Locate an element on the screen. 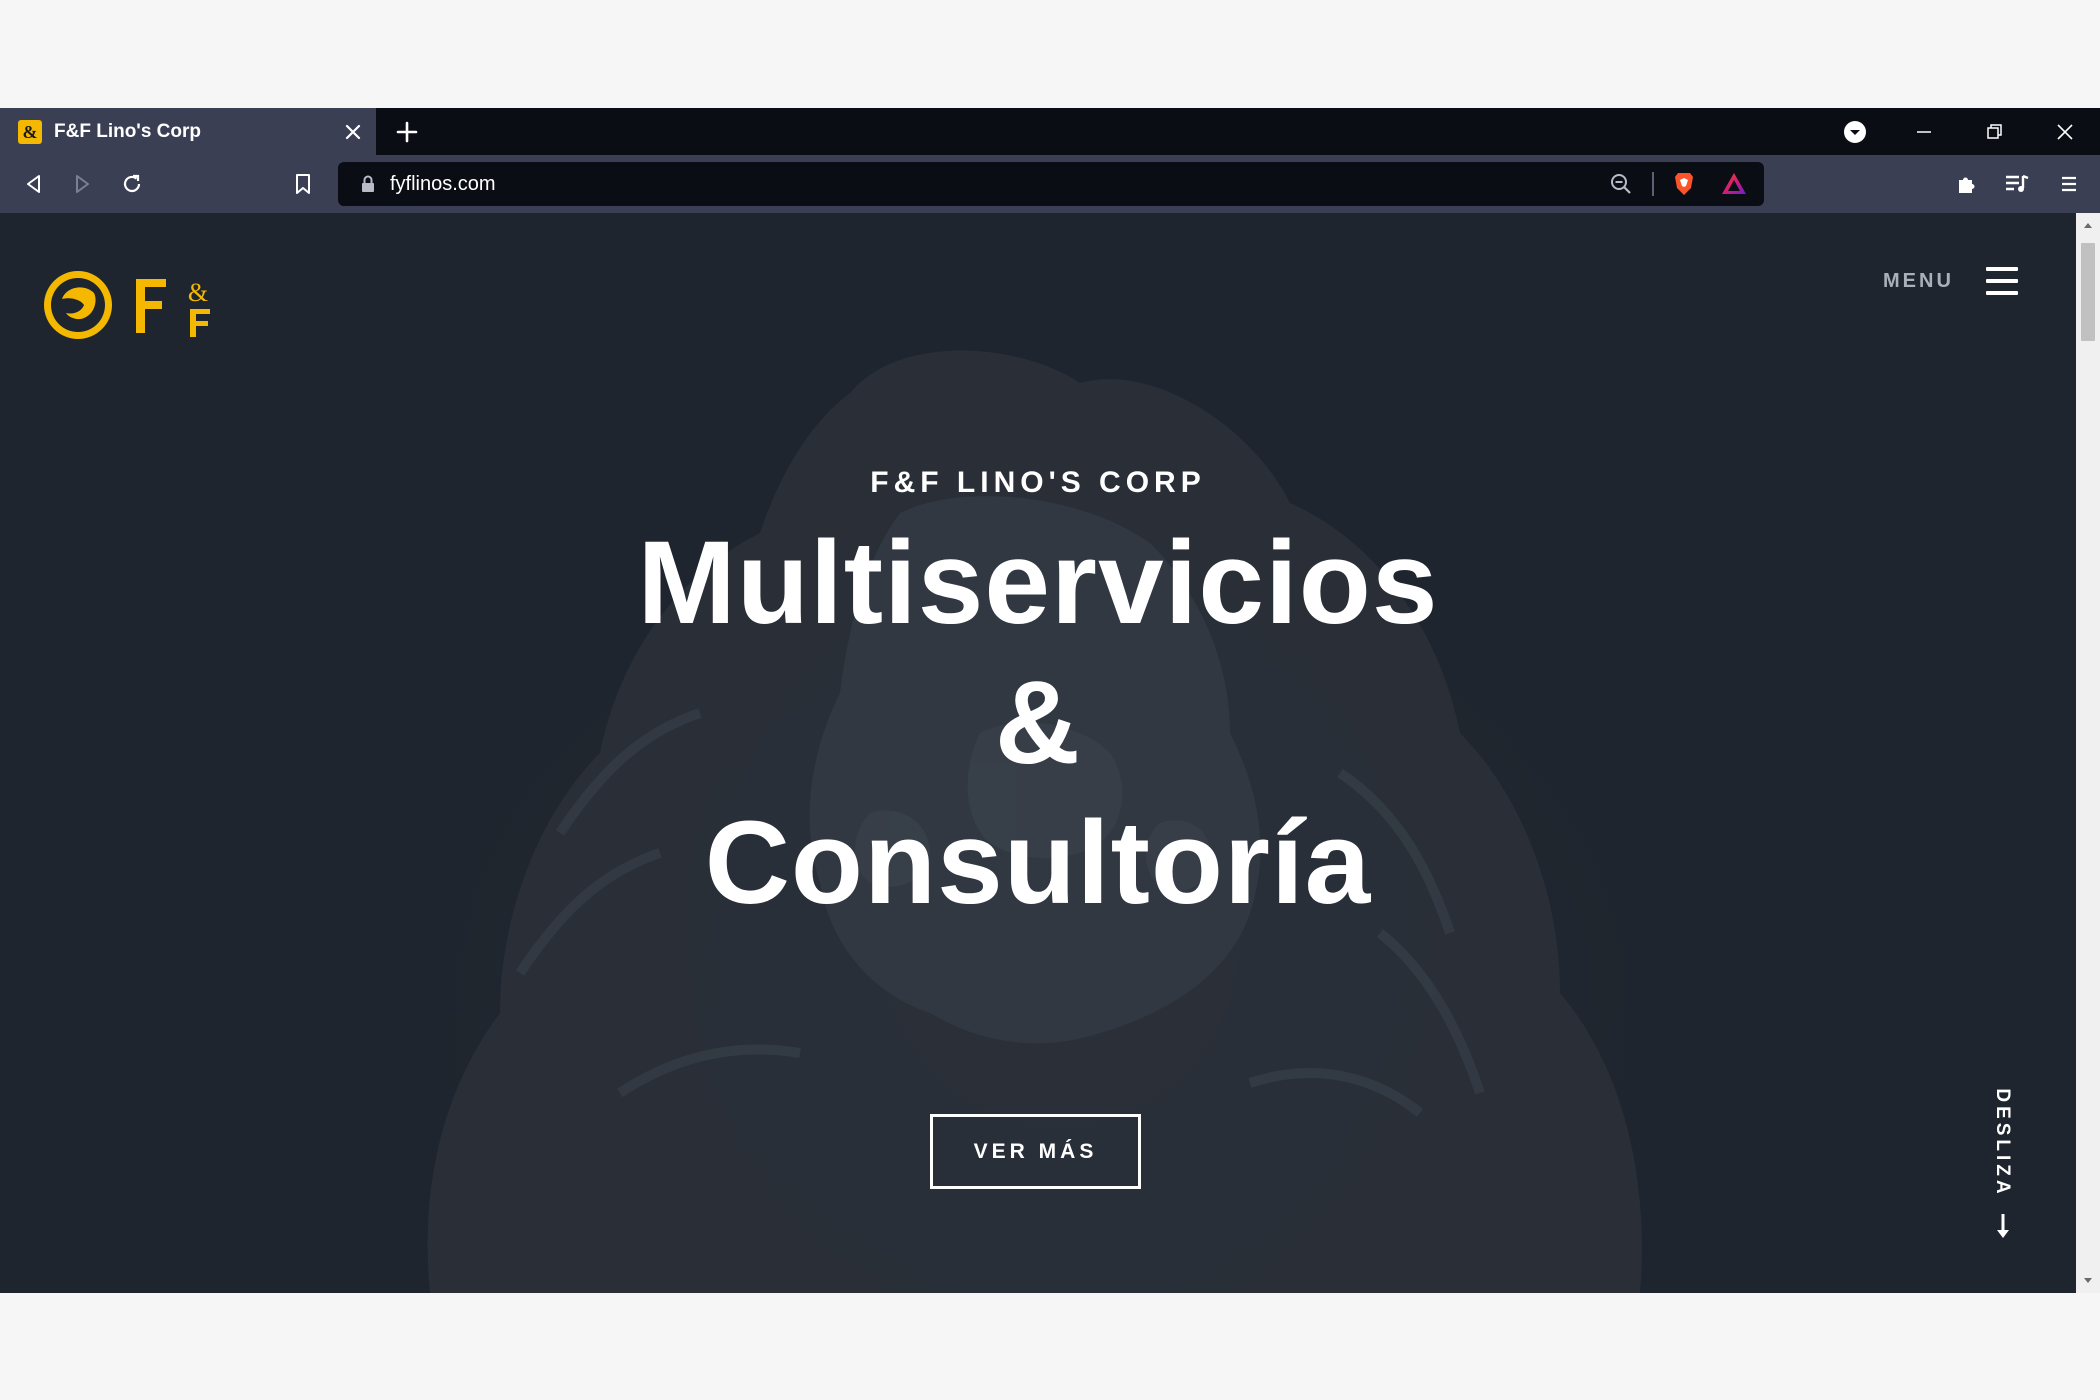 This screenshot has width=2100, height=1400. ver-mas-button: VER MÁS is located at coordinates (1035, 1151).